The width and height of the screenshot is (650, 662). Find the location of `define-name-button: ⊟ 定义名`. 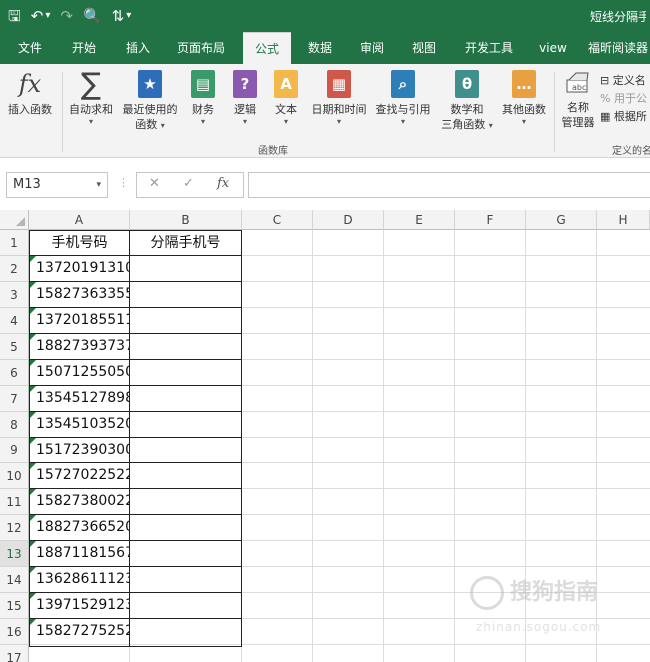

define-name-button: ⊟ 定义名 is located at coordinates (623, 81).